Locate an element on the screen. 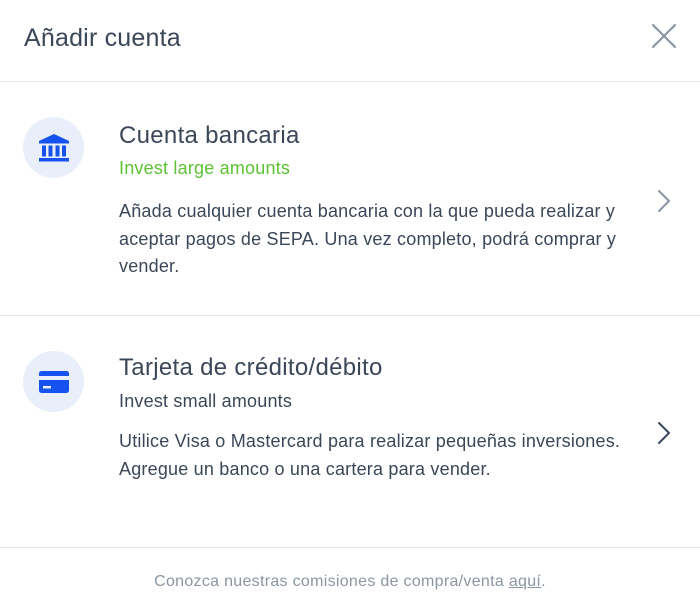 Image resolution: width=700 pixels, height=610 pixels. close-button is located at coordinates (664, 36).